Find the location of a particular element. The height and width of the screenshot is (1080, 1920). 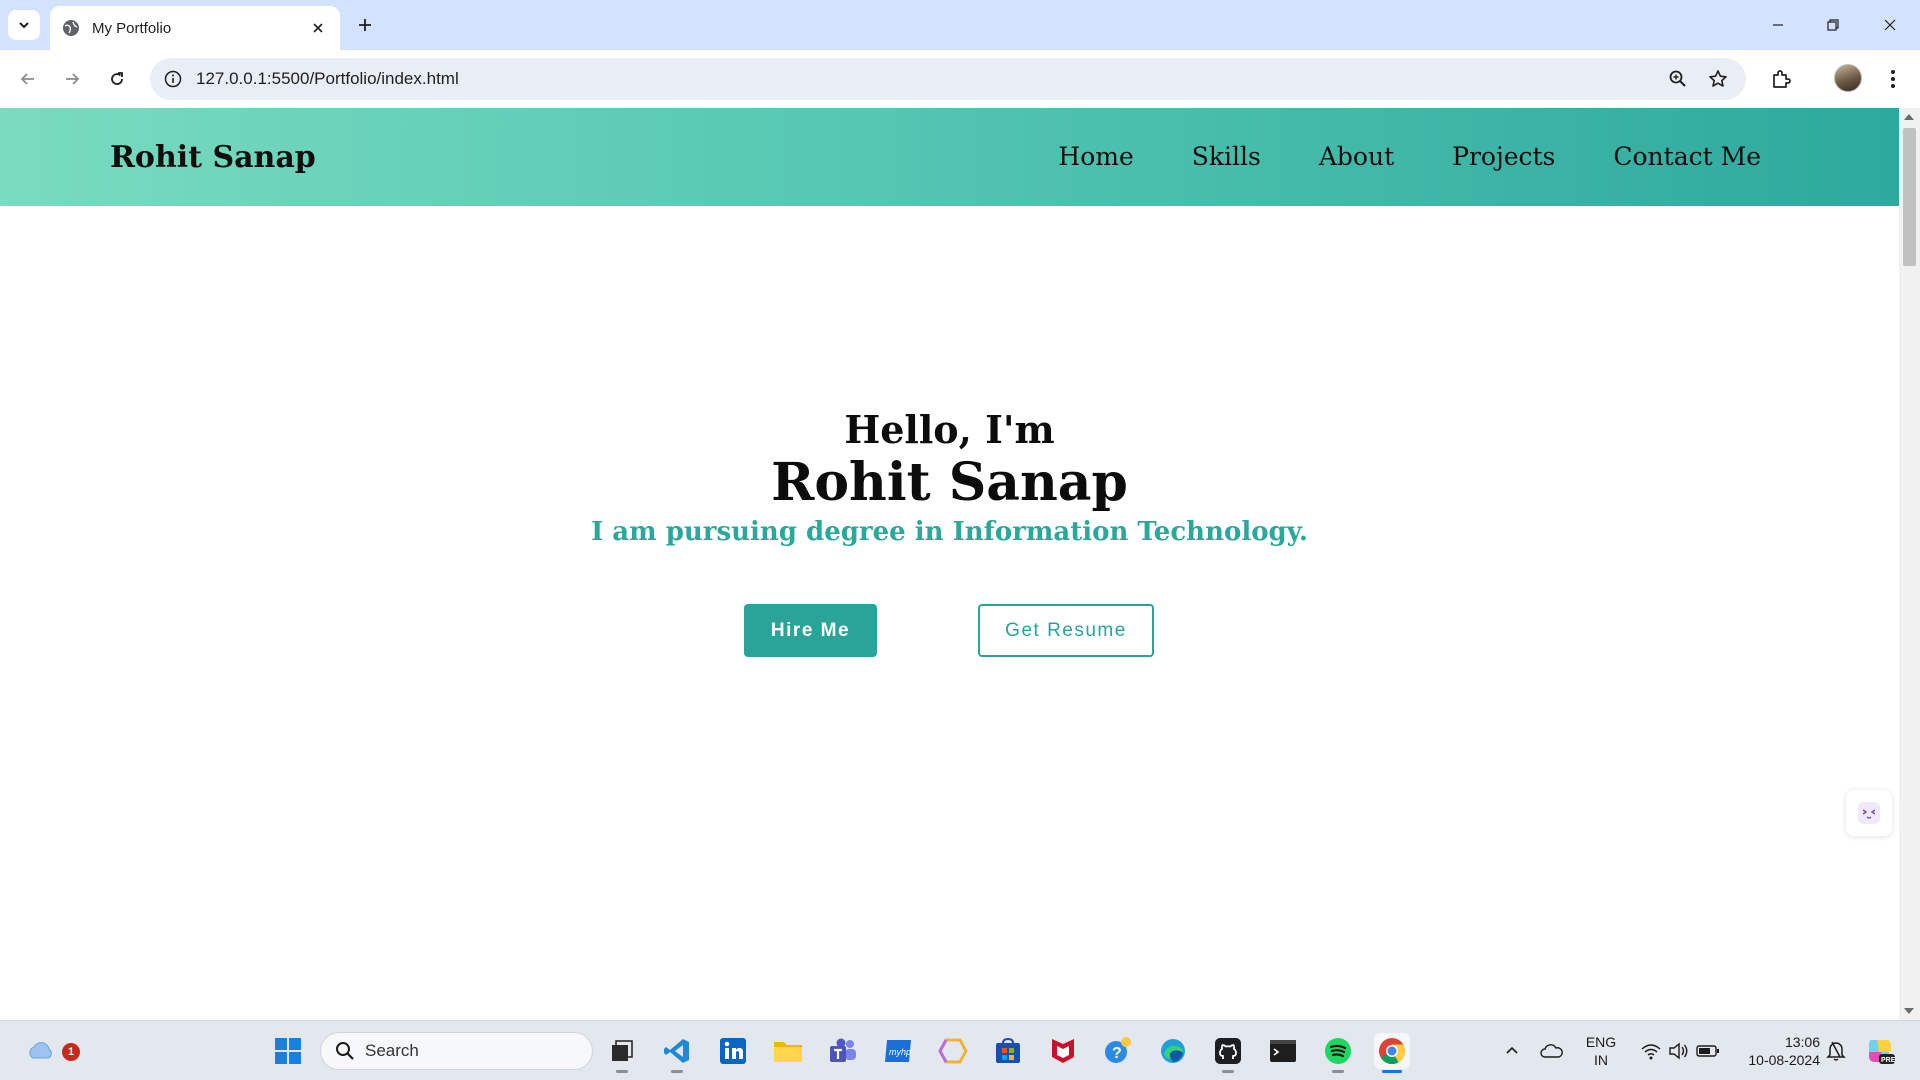

taskbar-app-file-explorer is located at coordinates (788, 1051).